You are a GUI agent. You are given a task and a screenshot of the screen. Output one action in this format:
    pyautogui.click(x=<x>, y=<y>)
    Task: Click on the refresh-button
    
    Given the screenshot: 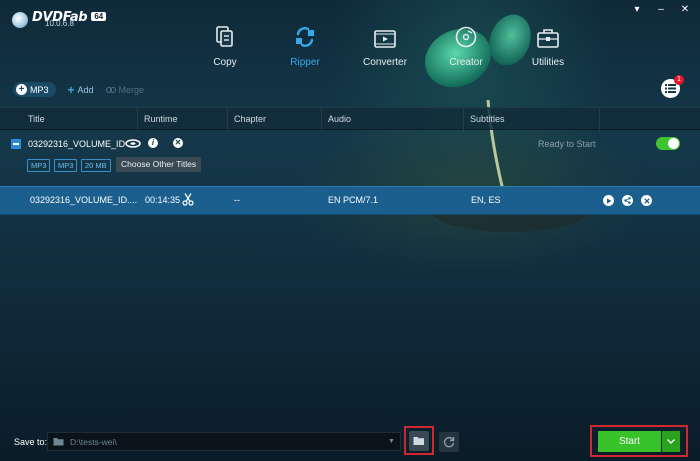 What is the action you would take?
    pyautogui.click(x=449, y=442)
    